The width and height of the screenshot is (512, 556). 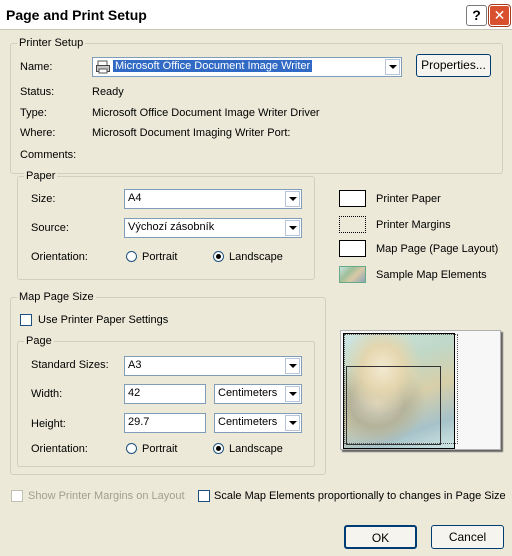 I want to click on use-printer-paper-checkbox, so click(x=26, y=320).